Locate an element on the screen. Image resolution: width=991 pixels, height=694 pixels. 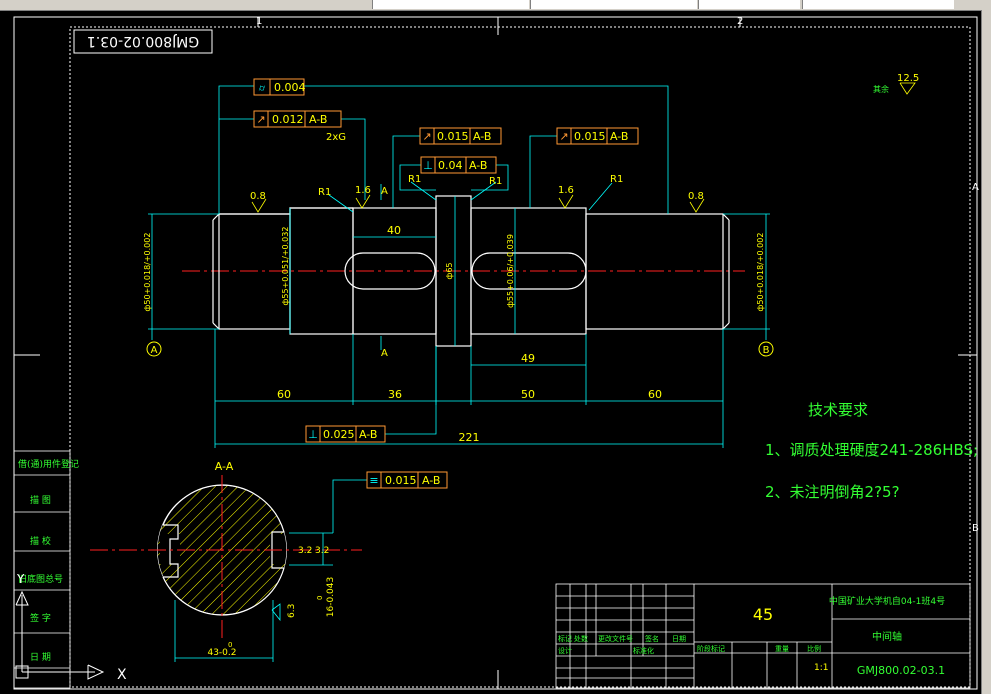
section-roughness-63: 6.3 is located at coordinates (292, 611).